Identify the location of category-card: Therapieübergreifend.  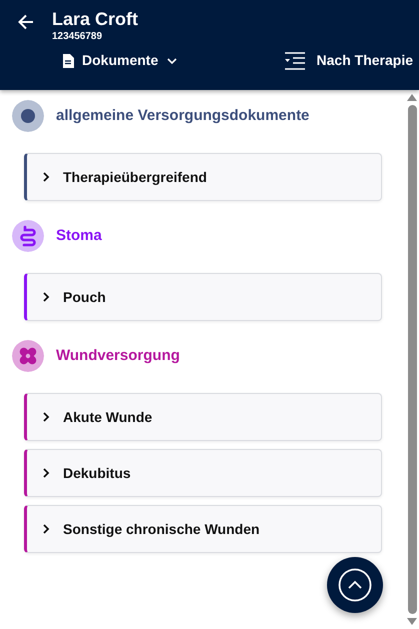
(203, 177).